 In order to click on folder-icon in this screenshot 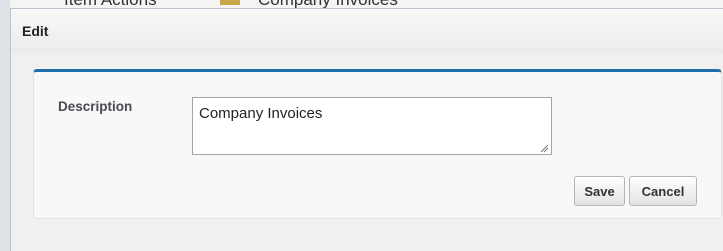, I will do `click(230, 2)`.